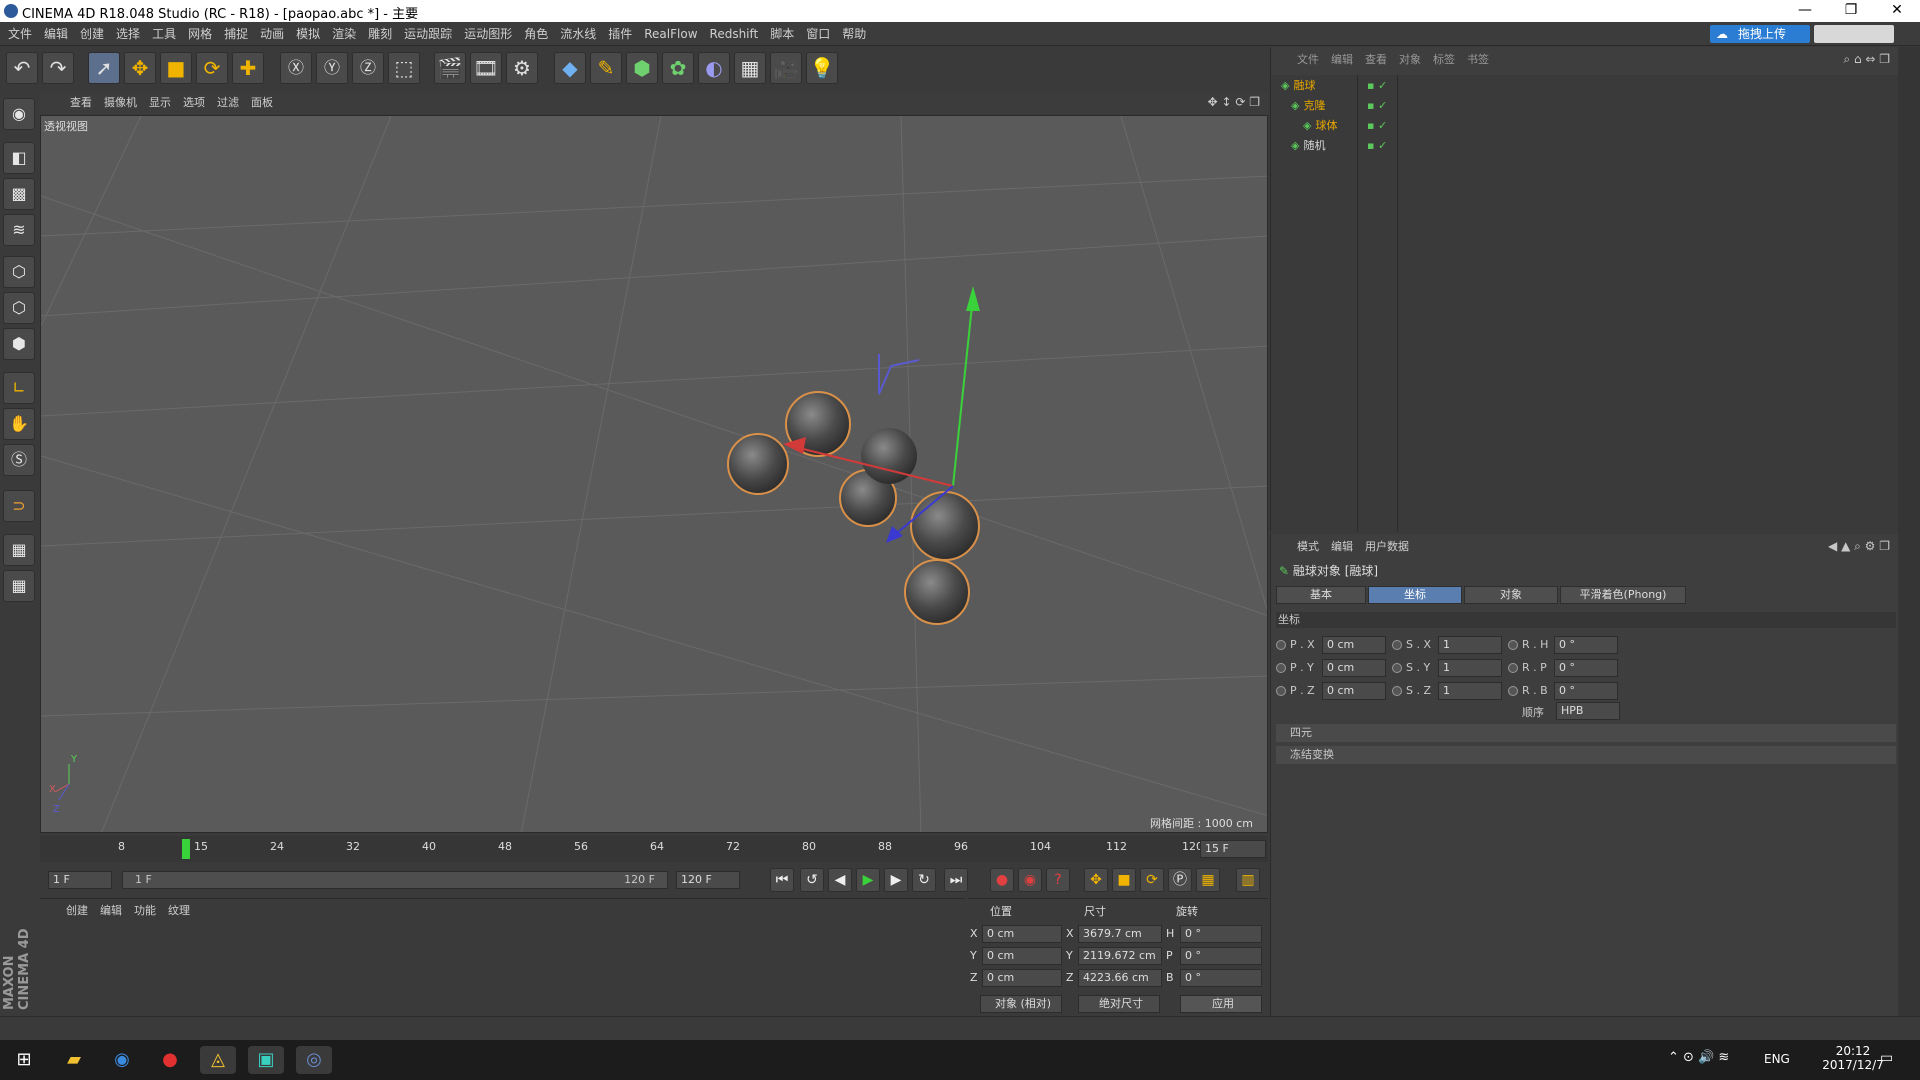  I want to click on attribute-menu-item: 模式, so click(1308, 547).